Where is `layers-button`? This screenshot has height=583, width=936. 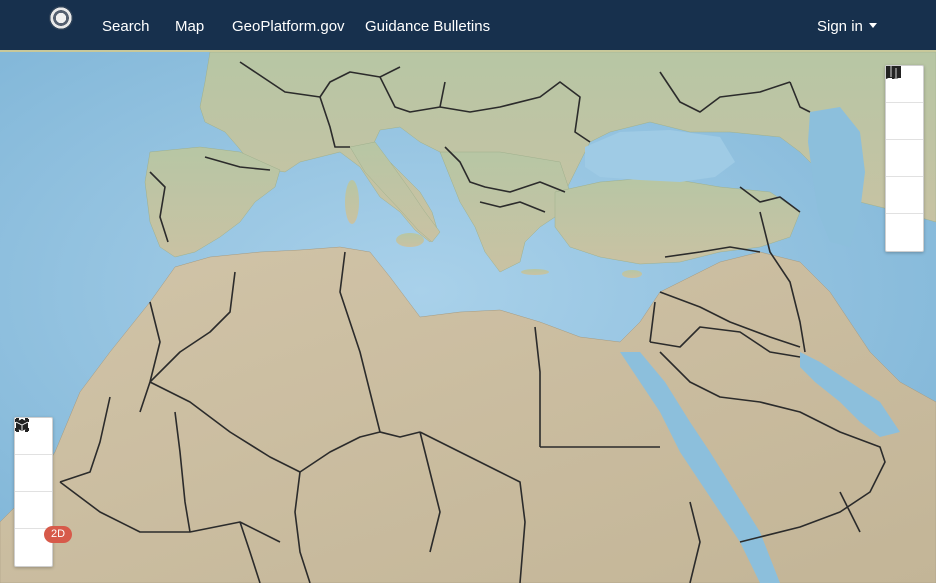 layers-button is located at coordinates (904, 103).